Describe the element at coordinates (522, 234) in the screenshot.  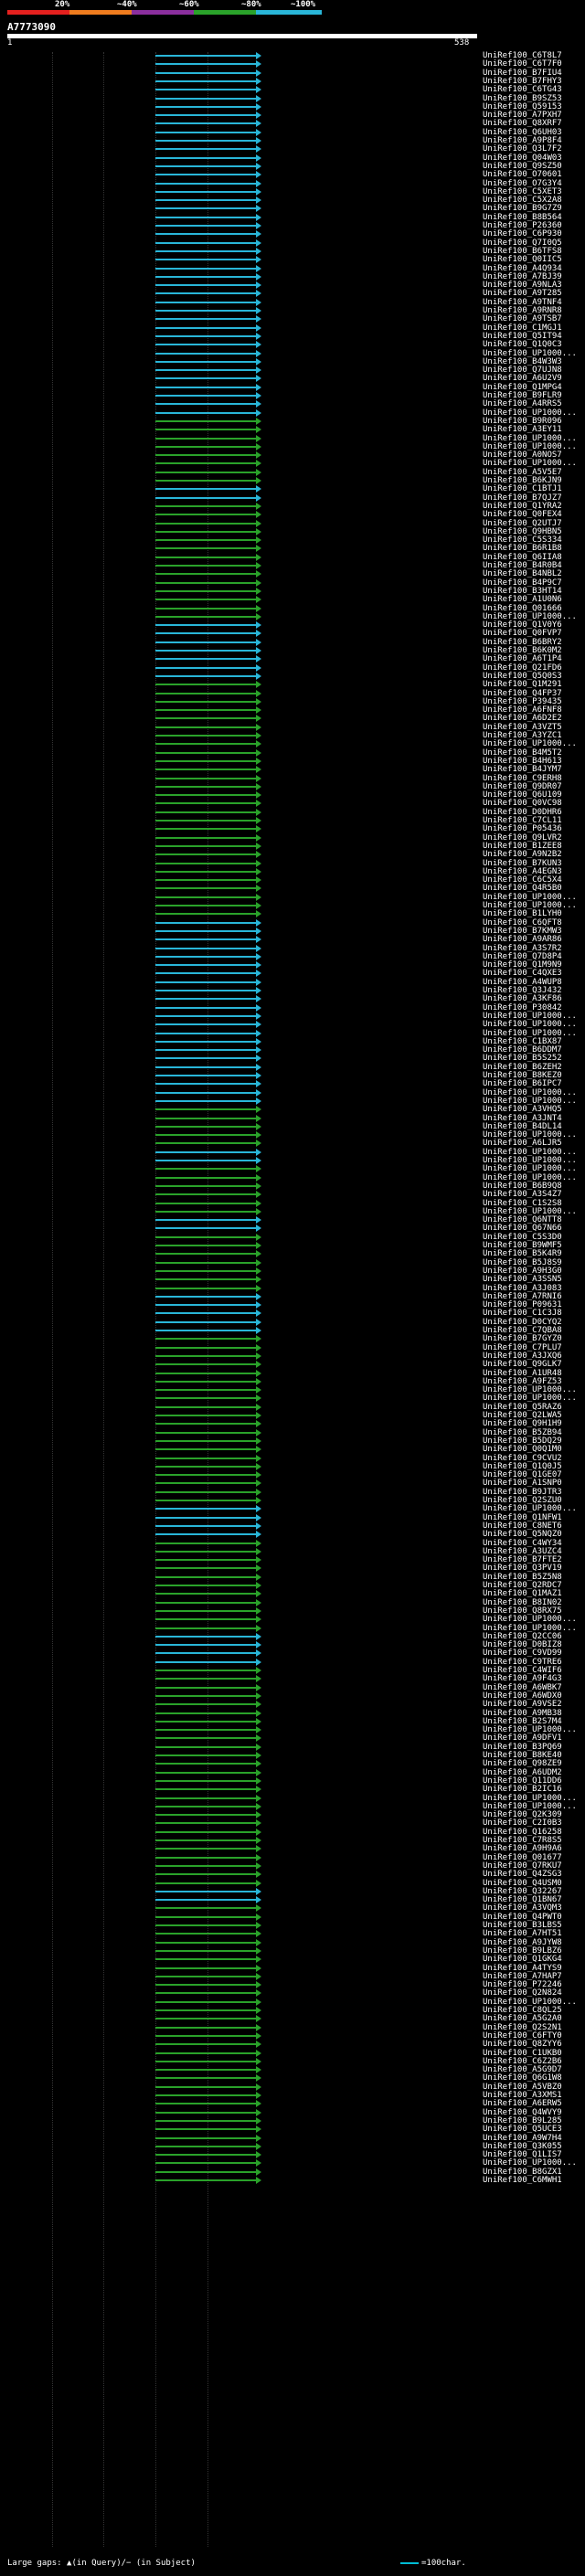
I see `hit-label: UniRef100_C6P930` at that location.